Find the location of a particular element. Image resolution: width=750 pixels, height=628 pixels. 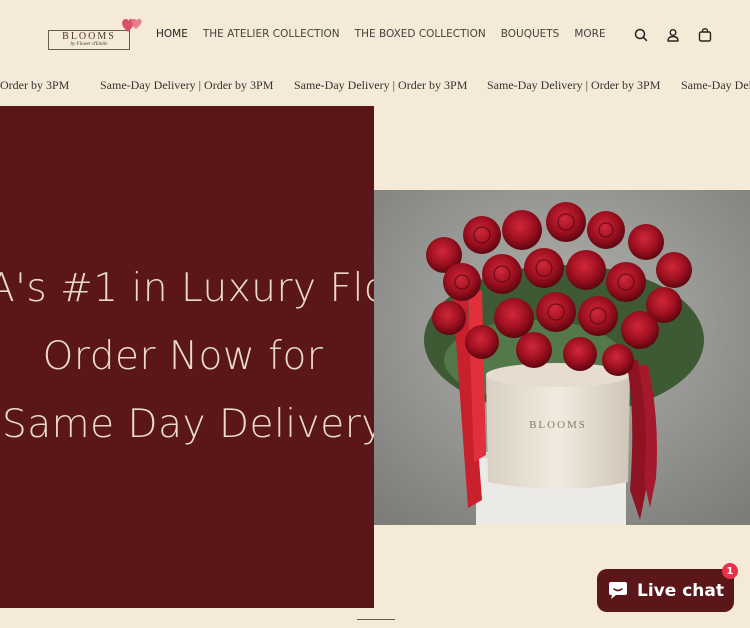

nav-more: MORE is located at coordinates (589, 34).